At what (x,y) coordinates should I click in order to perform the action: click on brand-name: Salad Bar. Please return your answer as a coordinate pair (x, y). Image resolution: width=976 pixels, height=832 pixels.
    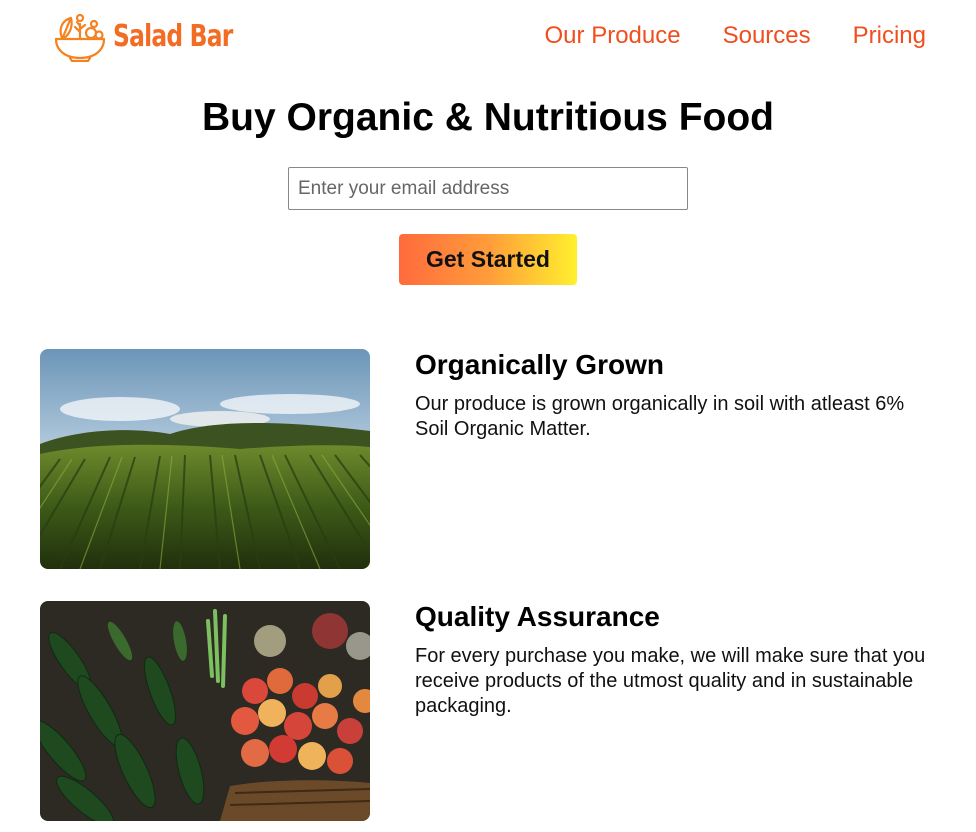
    Looking at the image, I should click on (173, 36).